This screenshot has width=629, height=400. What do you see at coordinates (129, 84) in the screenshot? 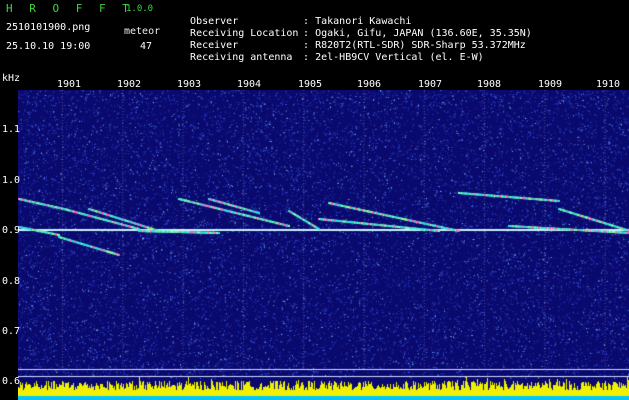
I see `x-tick-label: 1902` at bounding box center [129, 84].